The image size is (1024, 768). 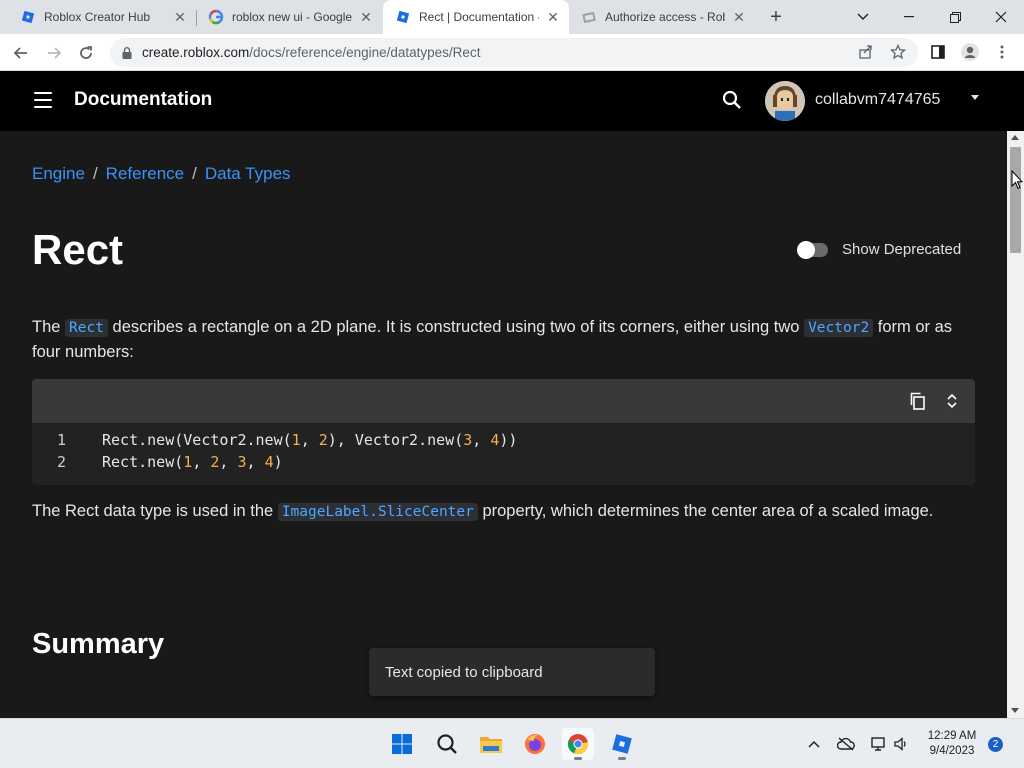 What do you see at coordinates (918, 401) in the screenshot?
I see `copy-icon` at bounding box center [918, 401].